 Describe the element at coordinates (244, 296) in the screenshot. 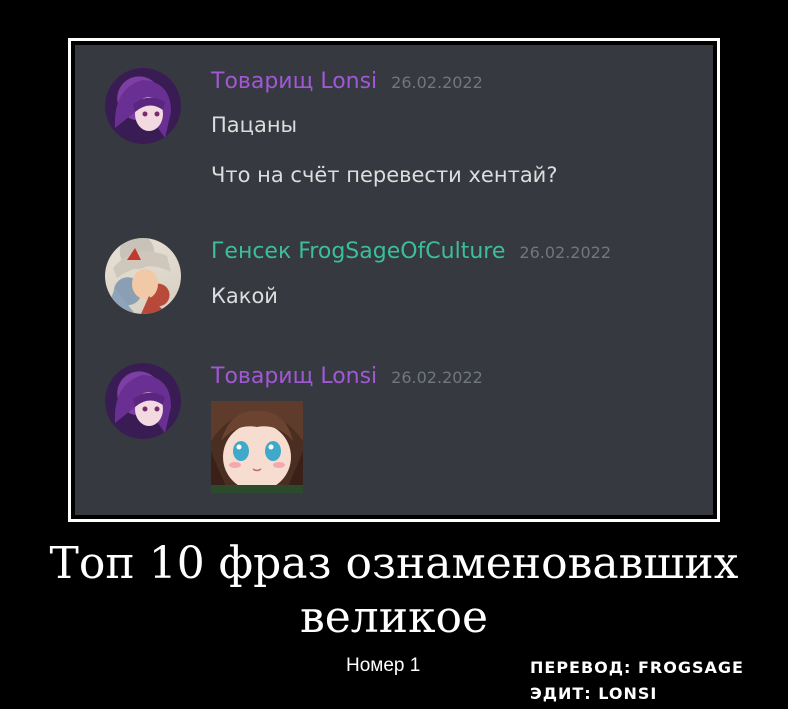

I see `message-text: Какой` at that location.